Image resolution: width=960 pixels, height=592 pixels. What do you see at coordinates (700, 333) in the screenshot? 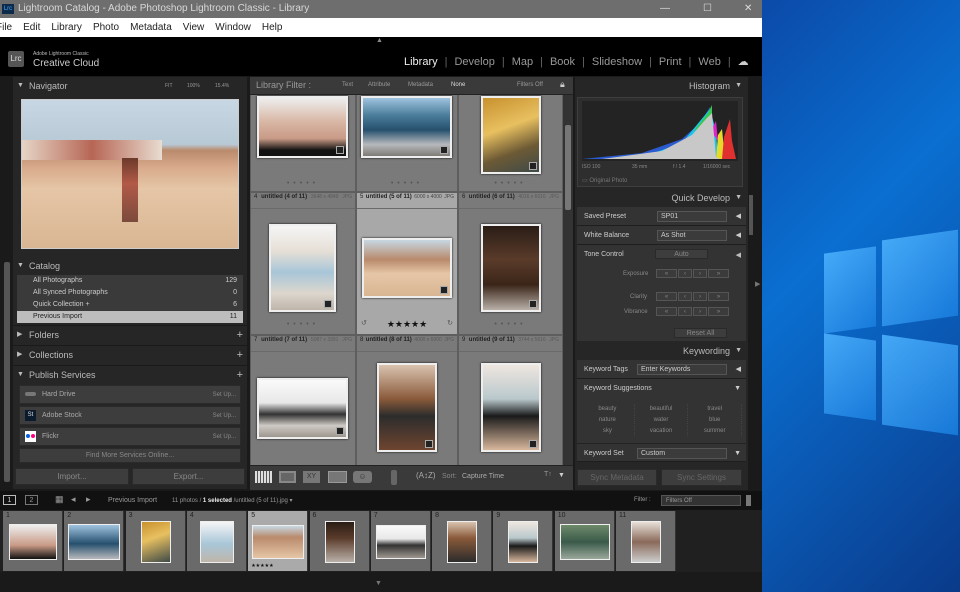
I see `reset-all-button: Reset All` at bounding box center [700, 333].